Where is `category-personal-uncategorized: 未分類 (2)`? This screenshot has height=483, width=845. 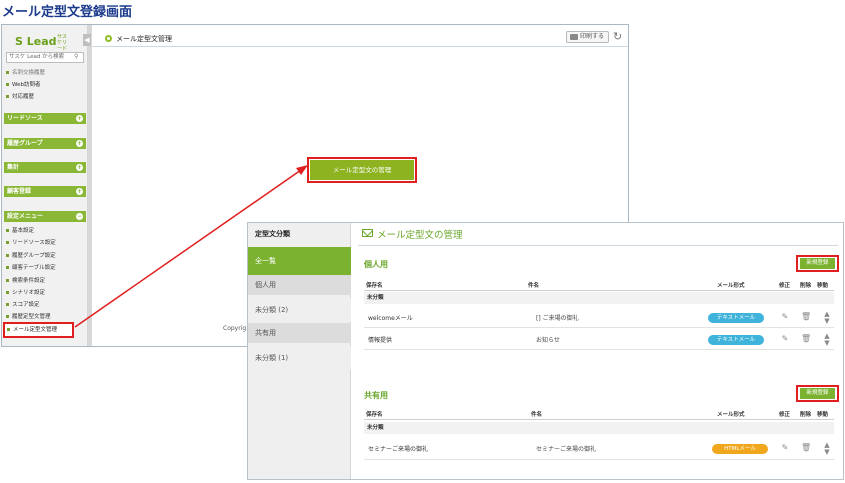 category-personal-uncategorized: 未分類 (2) is located at coordinates (299, 310).